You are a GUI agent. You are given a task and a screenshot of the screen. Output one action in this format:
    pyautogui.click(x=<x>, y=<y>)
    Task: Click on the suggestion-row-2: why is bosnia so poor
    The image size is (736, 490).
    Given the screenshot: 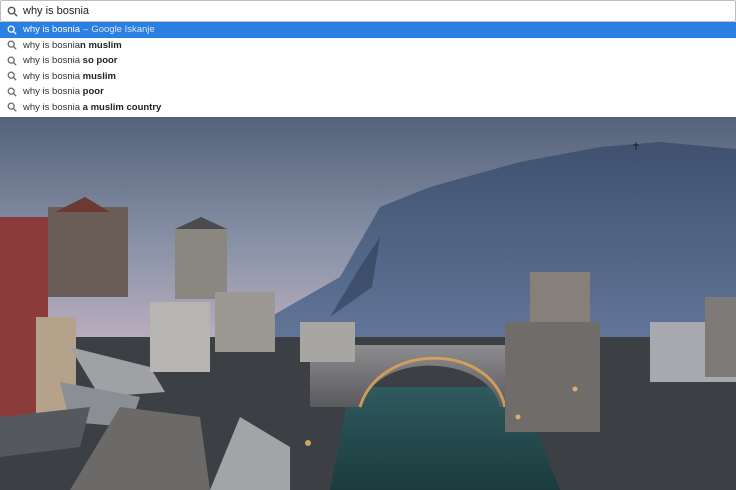 What is the action you would take?
    pyautogui.click(x=368, y=61)
    